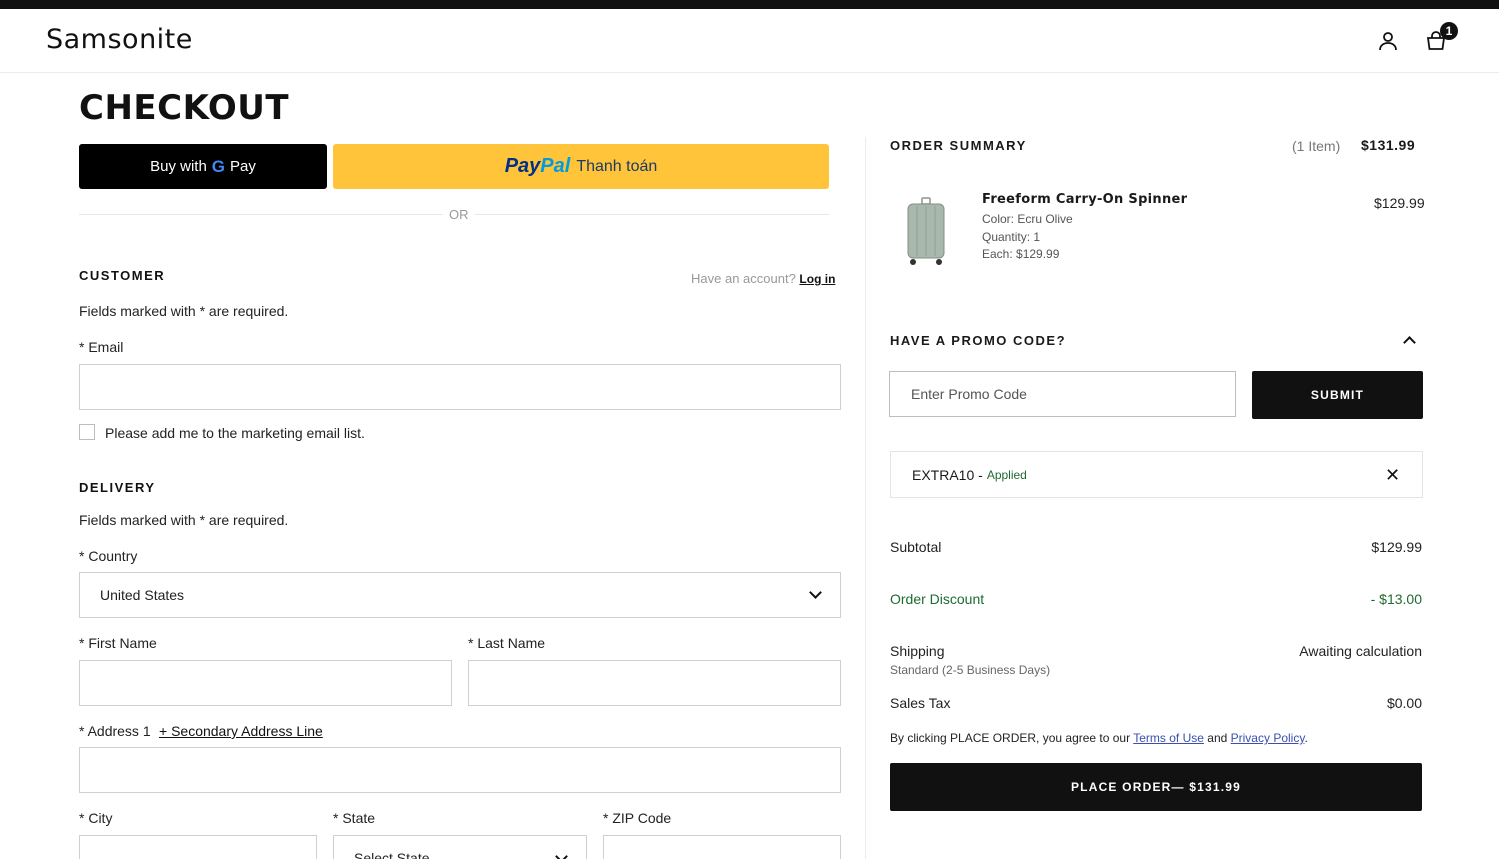 The height and width of the screenshot is (859, 1499). Describe the element at coordinates (1156, 474) in the screenshot. I see `applied-promo: EXTRA10 - Applied` at that location.